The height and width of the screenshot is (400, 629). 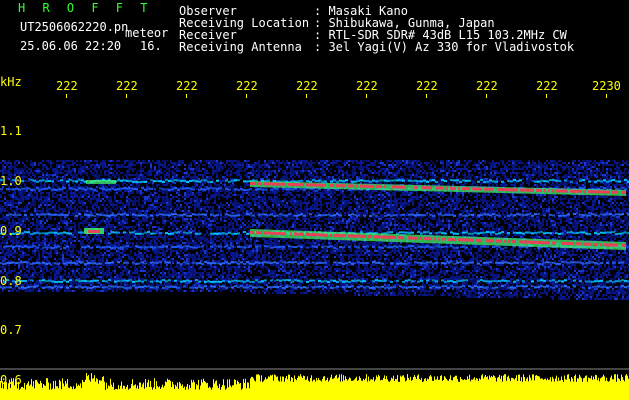 What do you see at coordinates (606, 86) in the screenshot?
I see `x-tick-label: 2230` at bounding box center [606, 86].